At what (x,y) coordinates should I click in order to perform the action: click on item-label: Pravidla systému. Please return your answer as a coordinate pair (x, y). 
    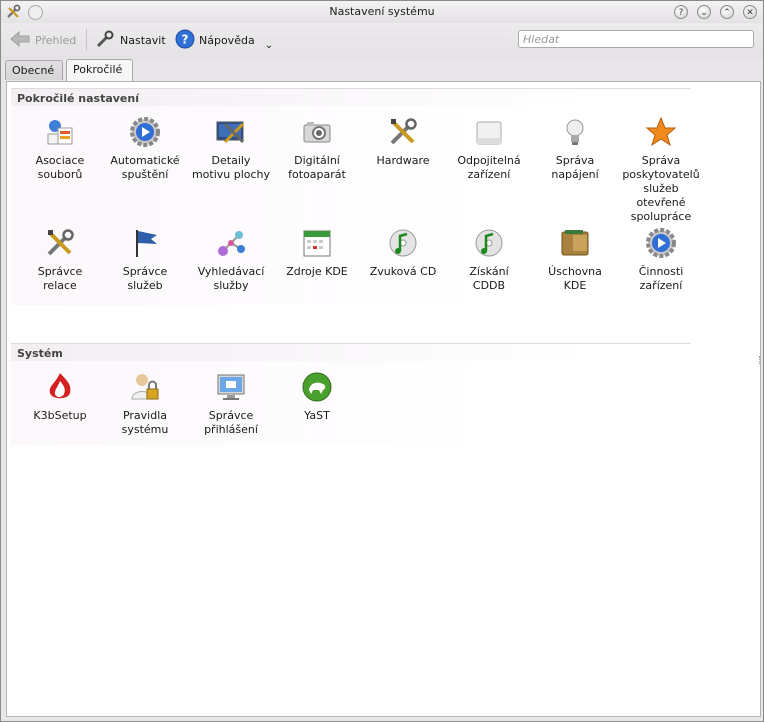
    Looking at the image, I should click on (145, 422).